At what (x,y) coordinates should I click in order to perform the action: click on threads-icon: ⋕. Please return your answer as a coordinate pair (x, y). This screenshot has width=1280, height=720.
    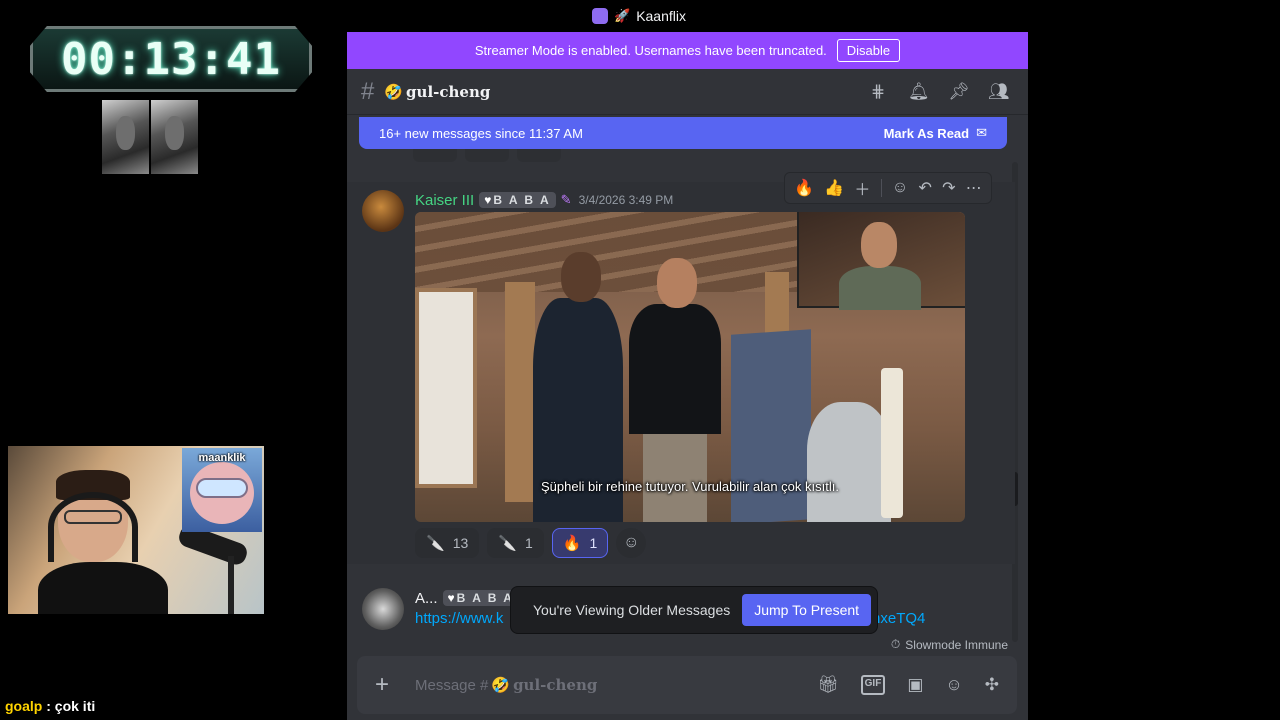
    Looking at the image, I should click on (878, 92).